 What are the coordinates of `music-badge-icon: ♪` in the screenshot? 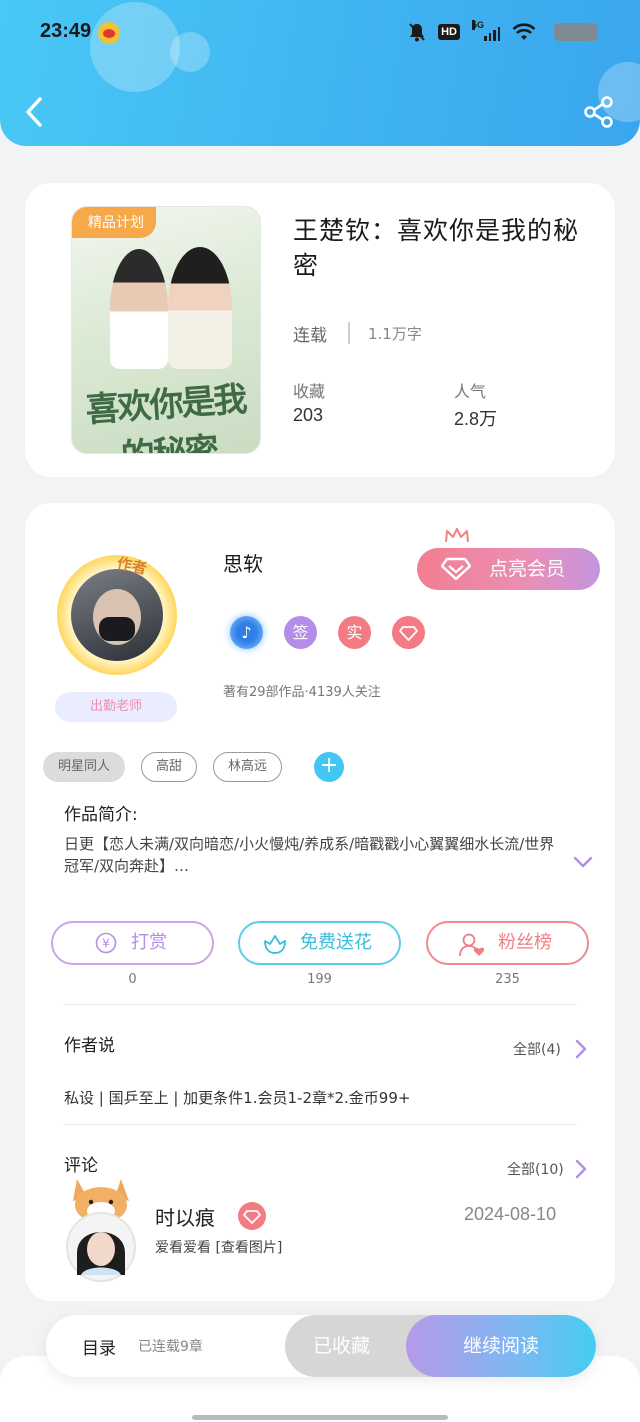 It's located at (246, 632).